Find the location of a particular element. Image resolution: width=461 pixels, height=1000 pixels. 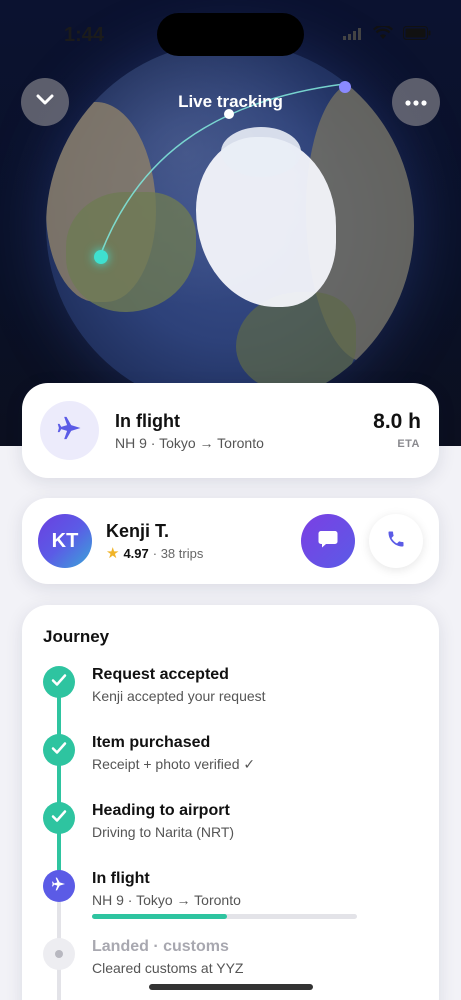

step-title: Item purchased is located at coordinates (151, 742).